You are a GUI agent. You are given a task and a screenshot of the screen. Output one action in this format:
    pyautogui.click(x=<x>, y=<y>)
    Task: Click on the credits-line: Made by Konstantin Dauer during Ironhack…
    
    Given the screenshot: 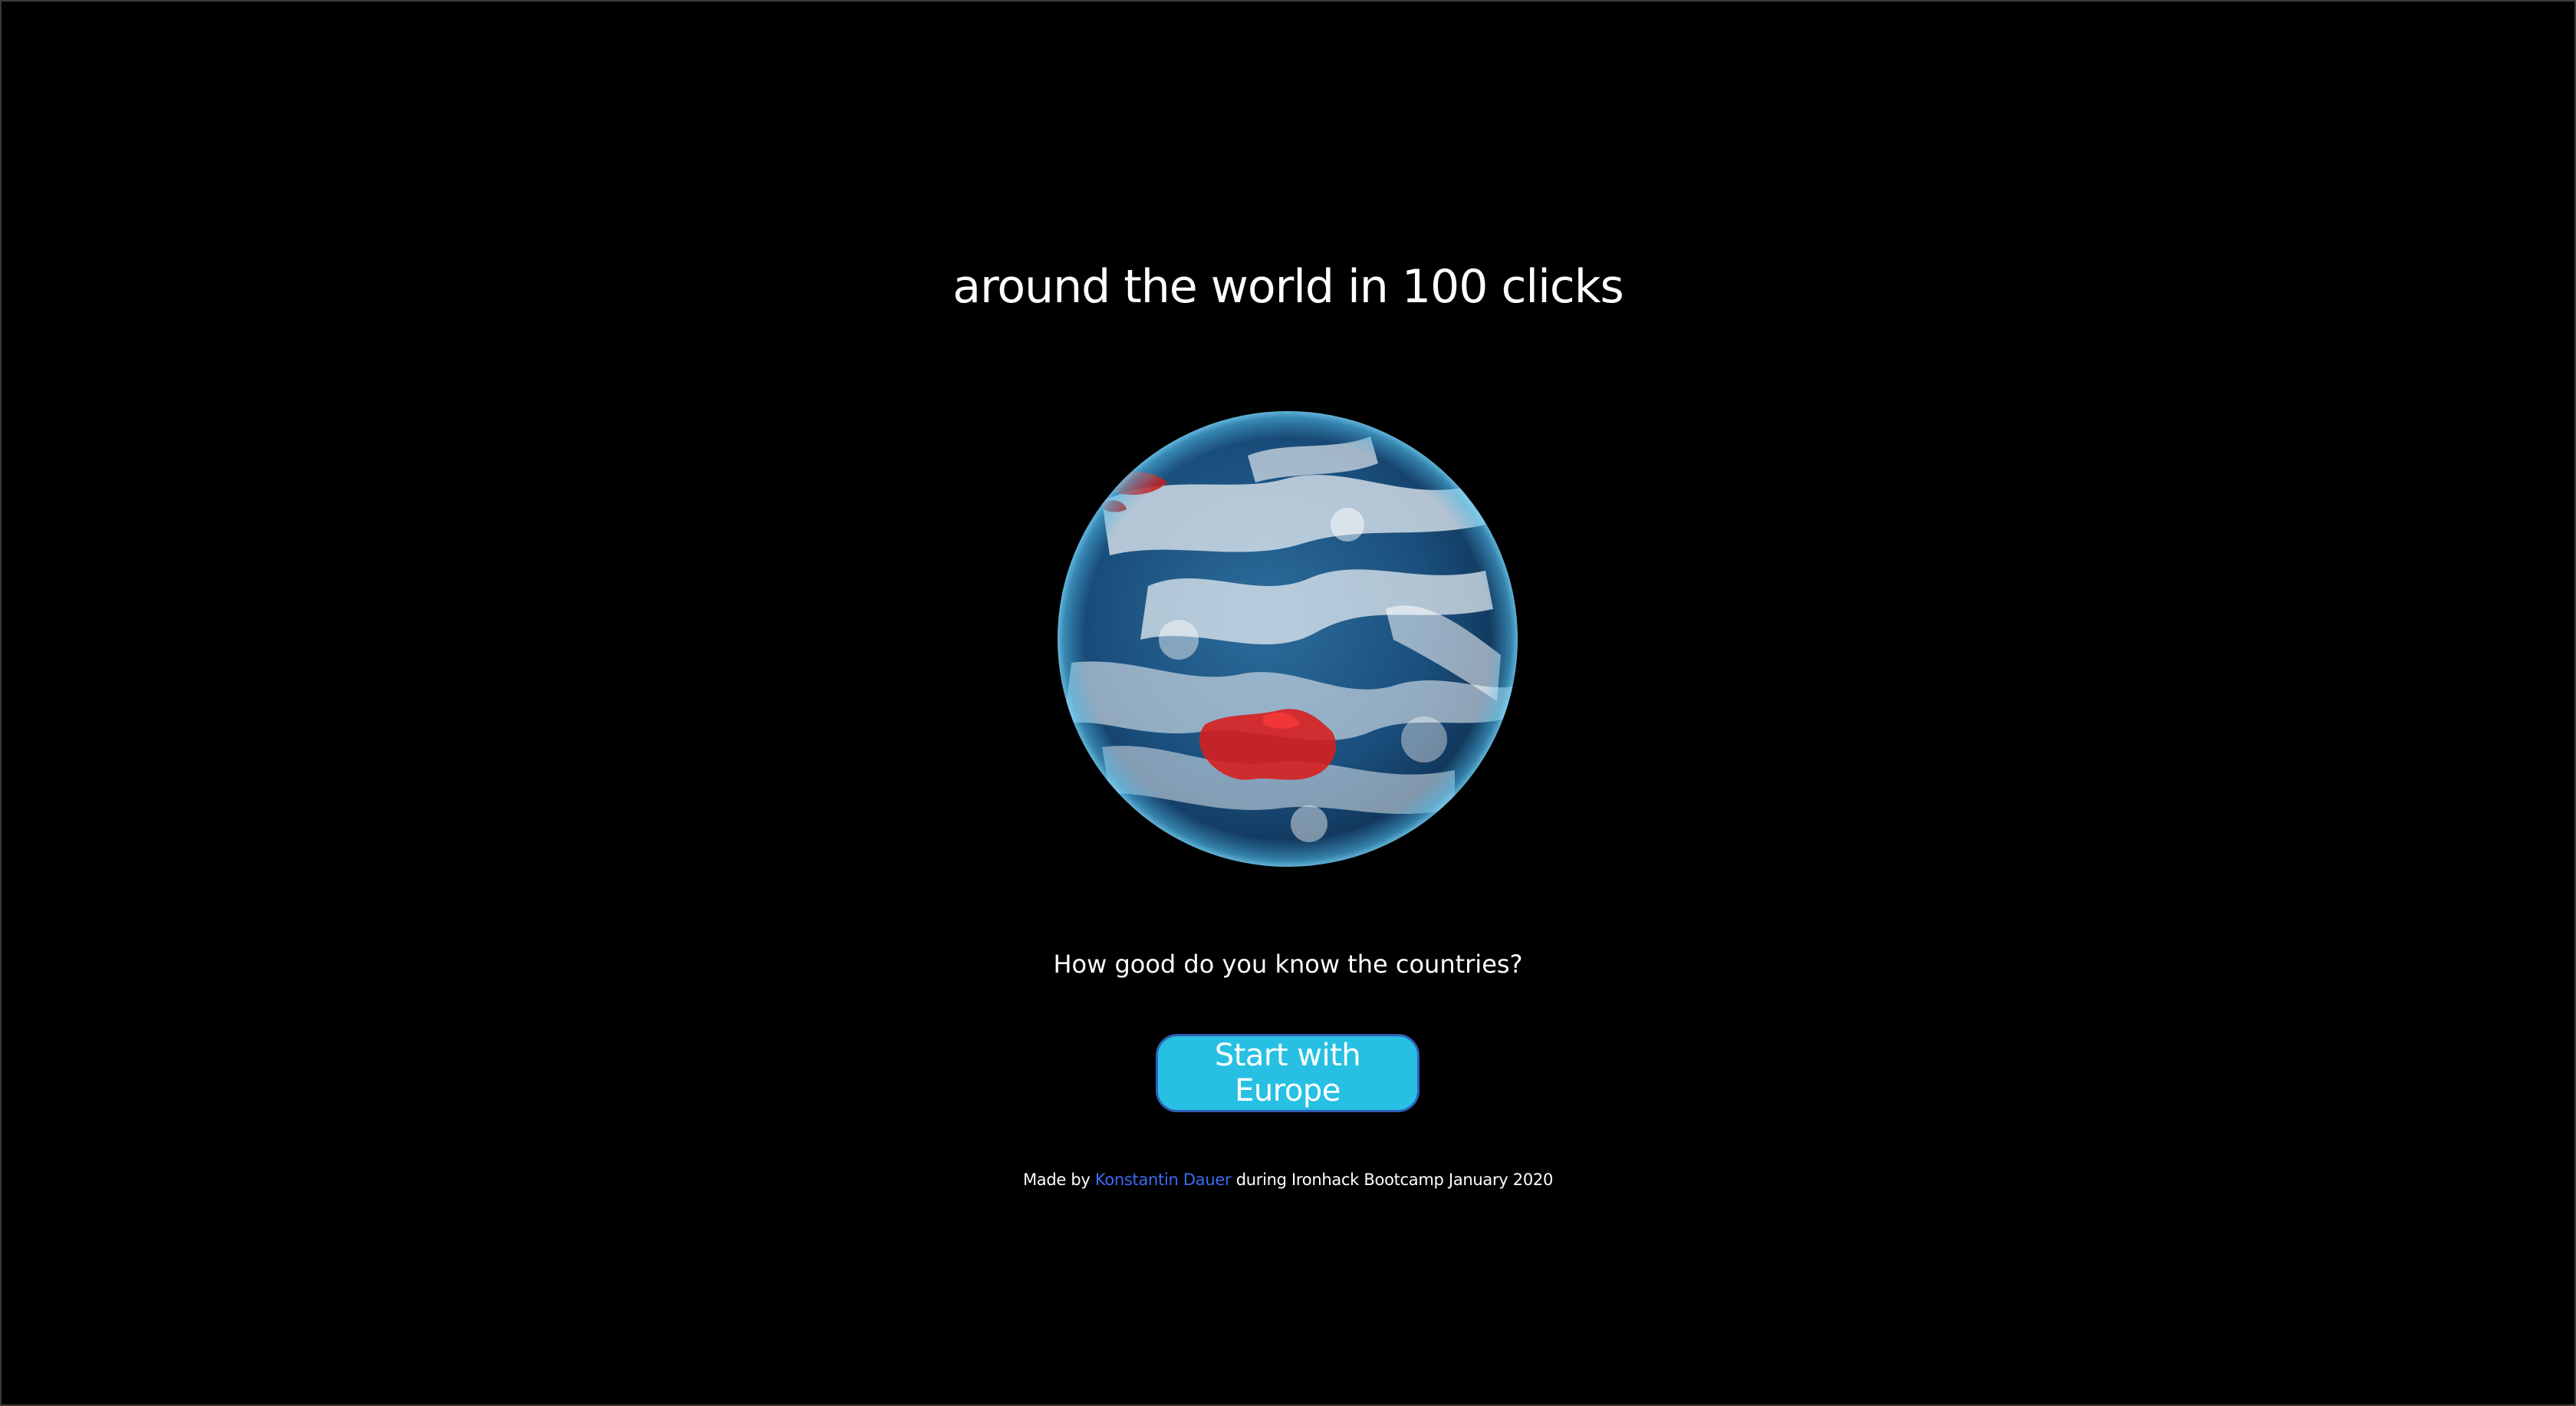 What is the action you would take?
    pyautogui.click(x=1288, y=1180)
    